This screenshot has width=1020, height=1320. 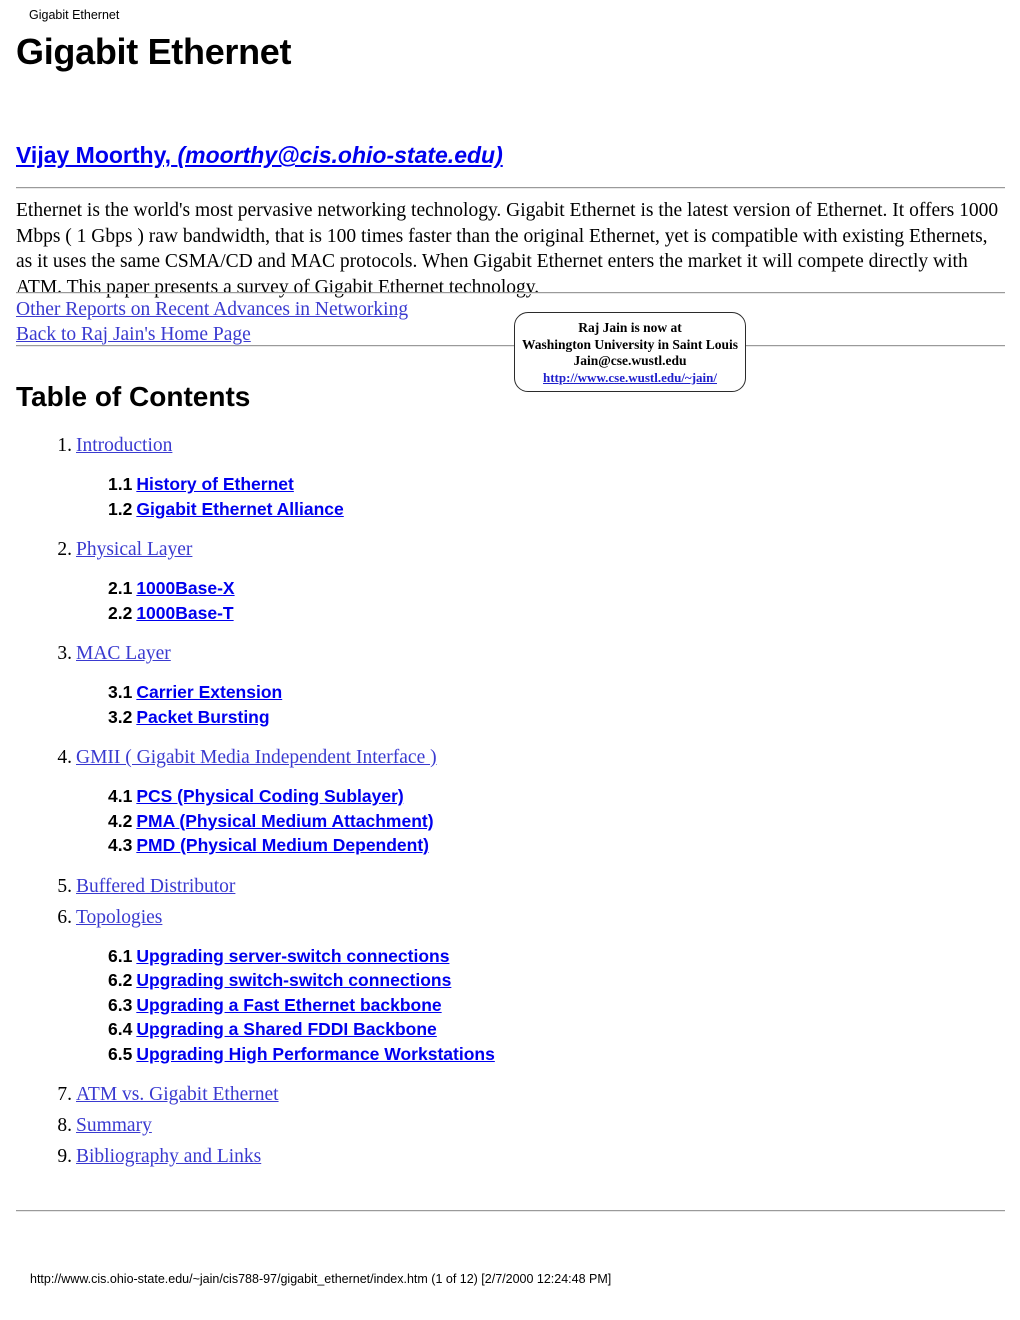 I want to click on toc-subsection-number: 3.2, so click(x=120, y=716).